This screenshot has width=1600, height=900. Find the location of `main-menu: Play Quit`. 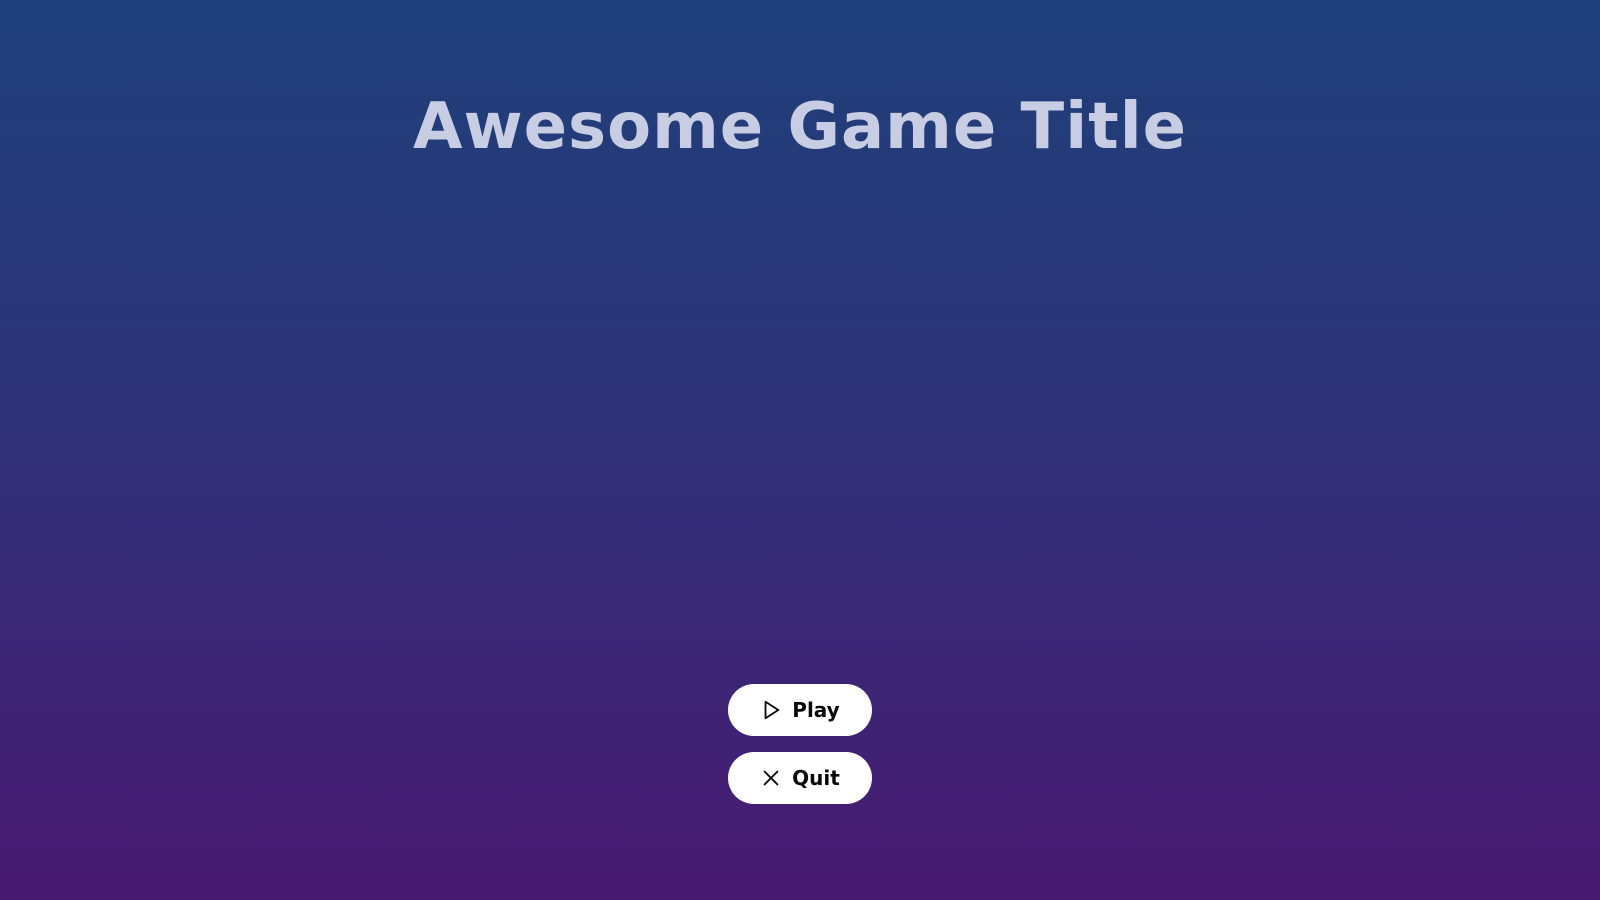

main-menu: Play Quit is located at coordinates (800, 744).